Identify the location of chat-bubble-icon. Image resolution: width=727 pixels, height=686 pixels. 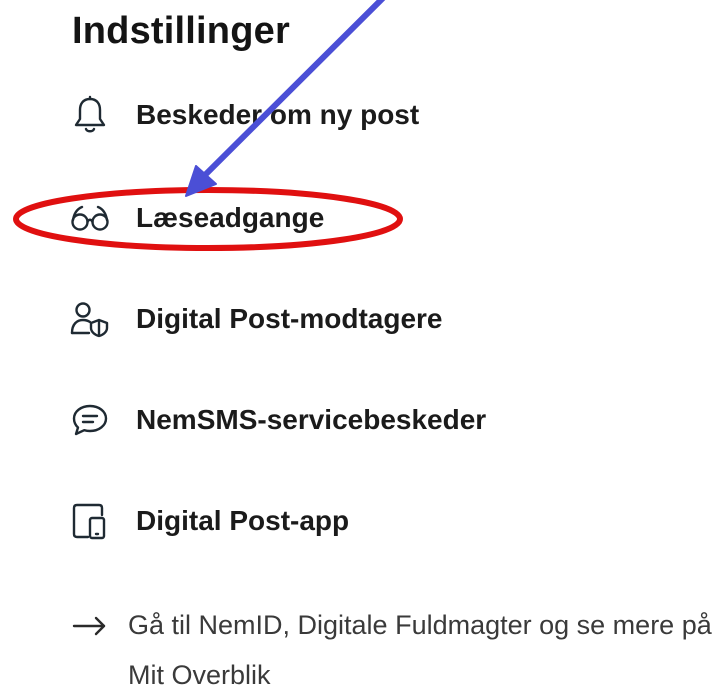
(90, 420).